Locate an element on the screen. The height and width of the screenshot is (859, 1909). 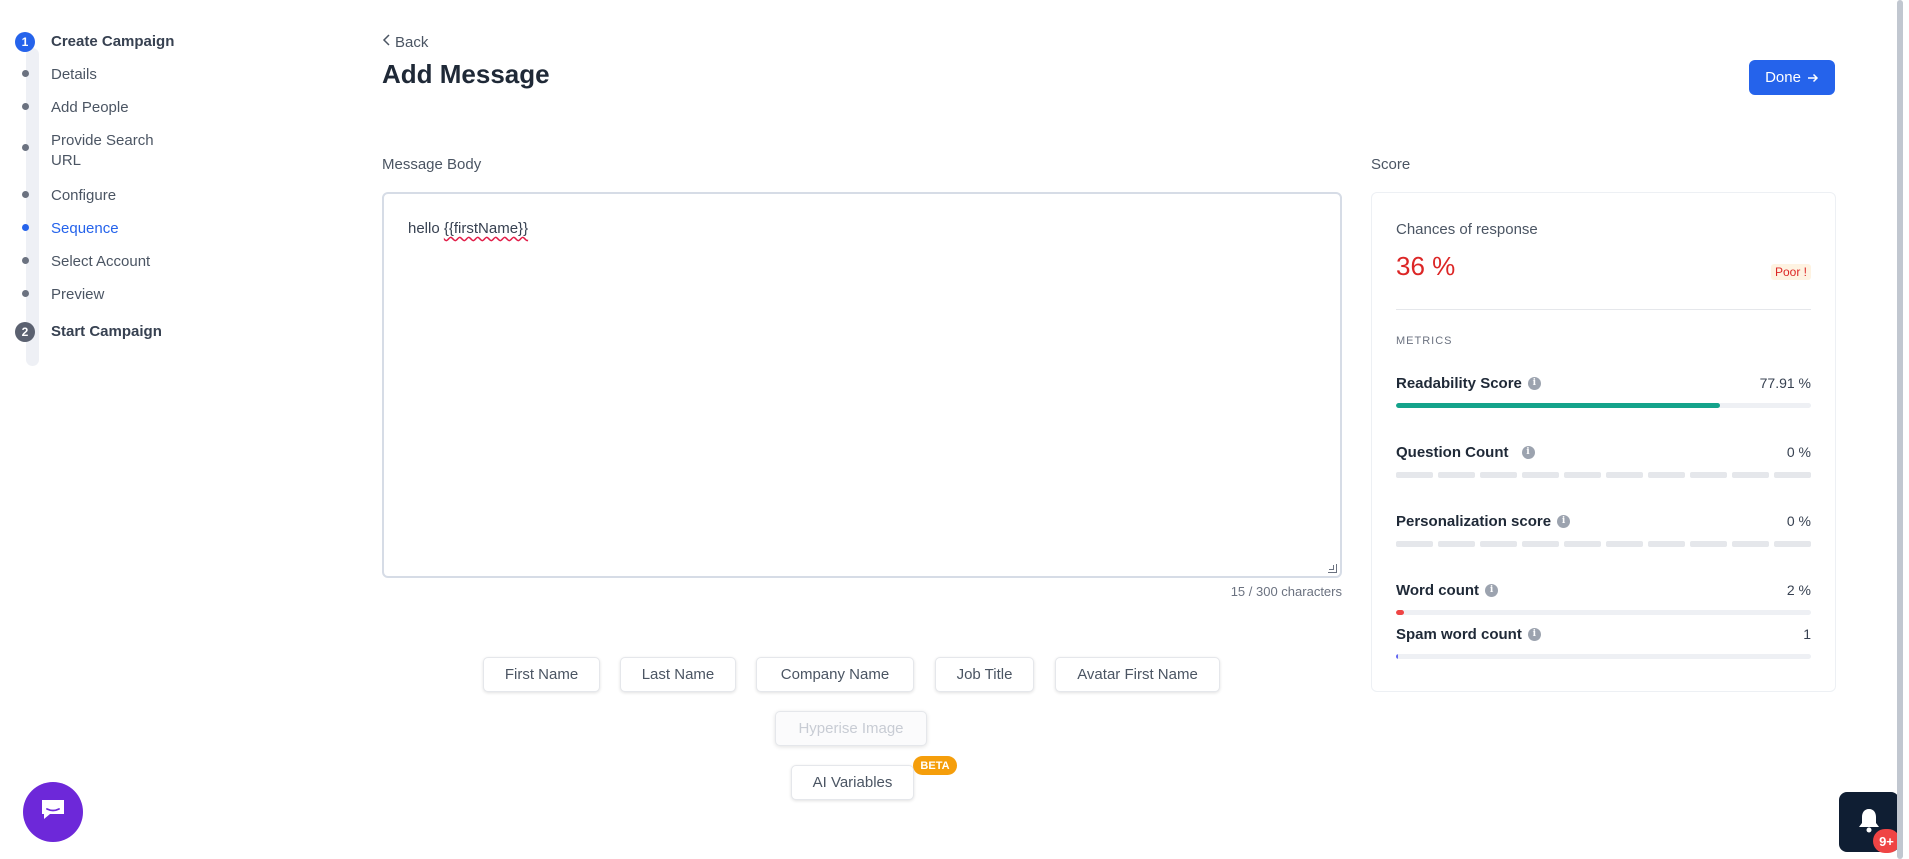
score-label: Score is located at coordinates (1391, 164).